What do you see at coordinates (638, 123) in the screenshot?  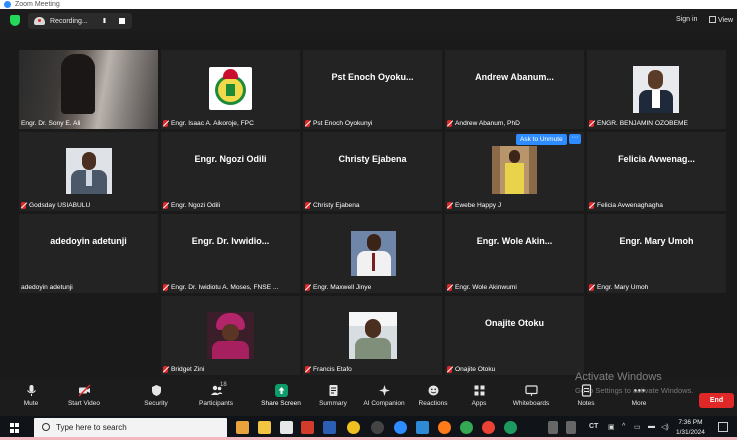 I see `participant-name-label: ENGR. BENJAMIN OZOBEME` at bounding box center [638, 123].